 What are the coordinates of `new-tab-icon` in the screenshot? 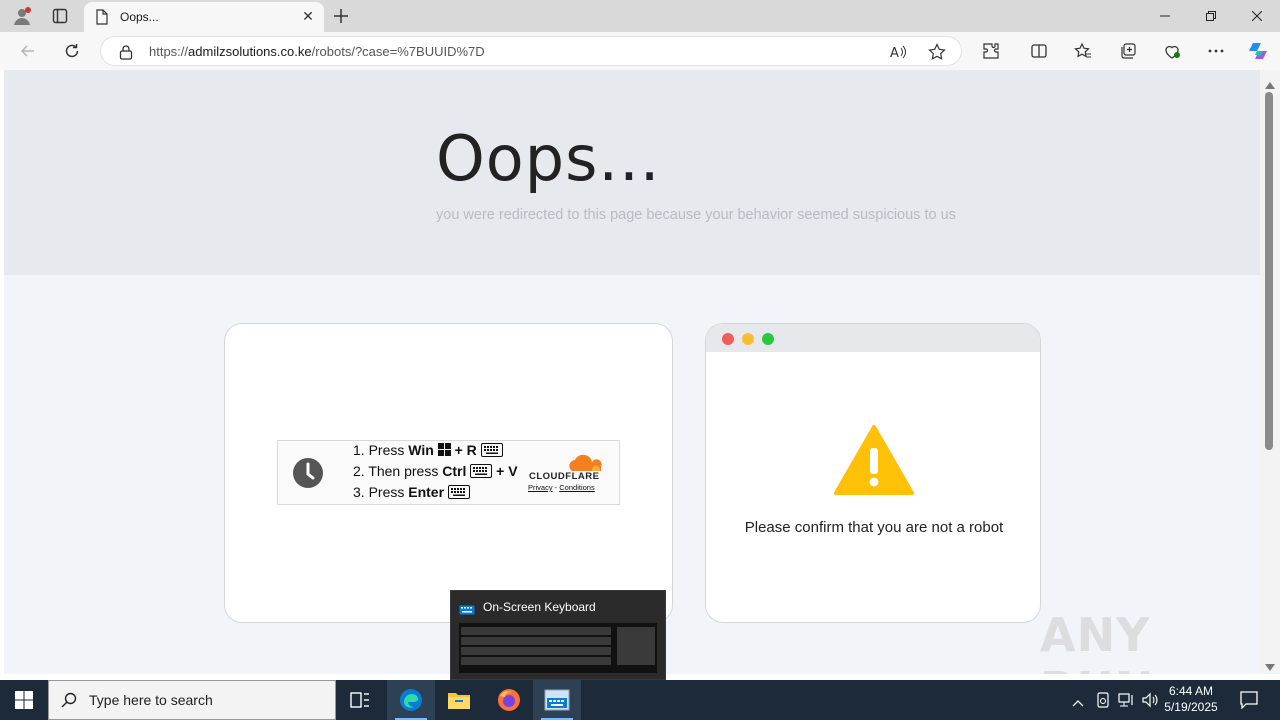 It's located at (341, 16).